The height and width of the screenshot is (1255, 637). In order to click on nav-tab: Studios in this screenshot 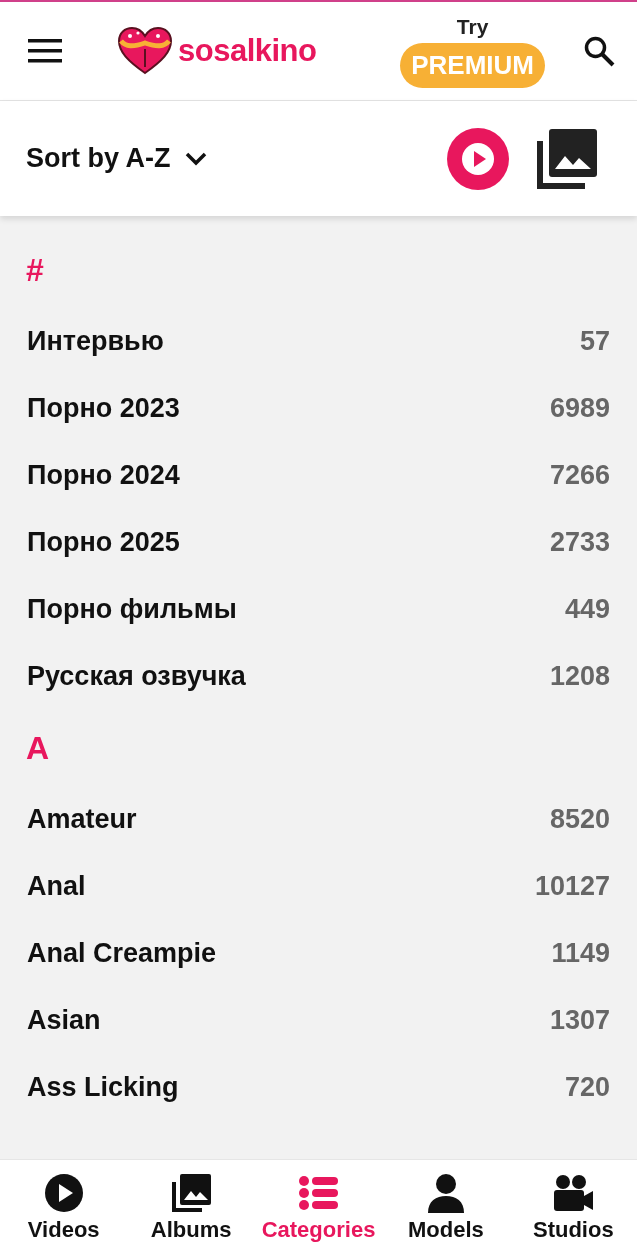, I will do `click(573, 1207)`.